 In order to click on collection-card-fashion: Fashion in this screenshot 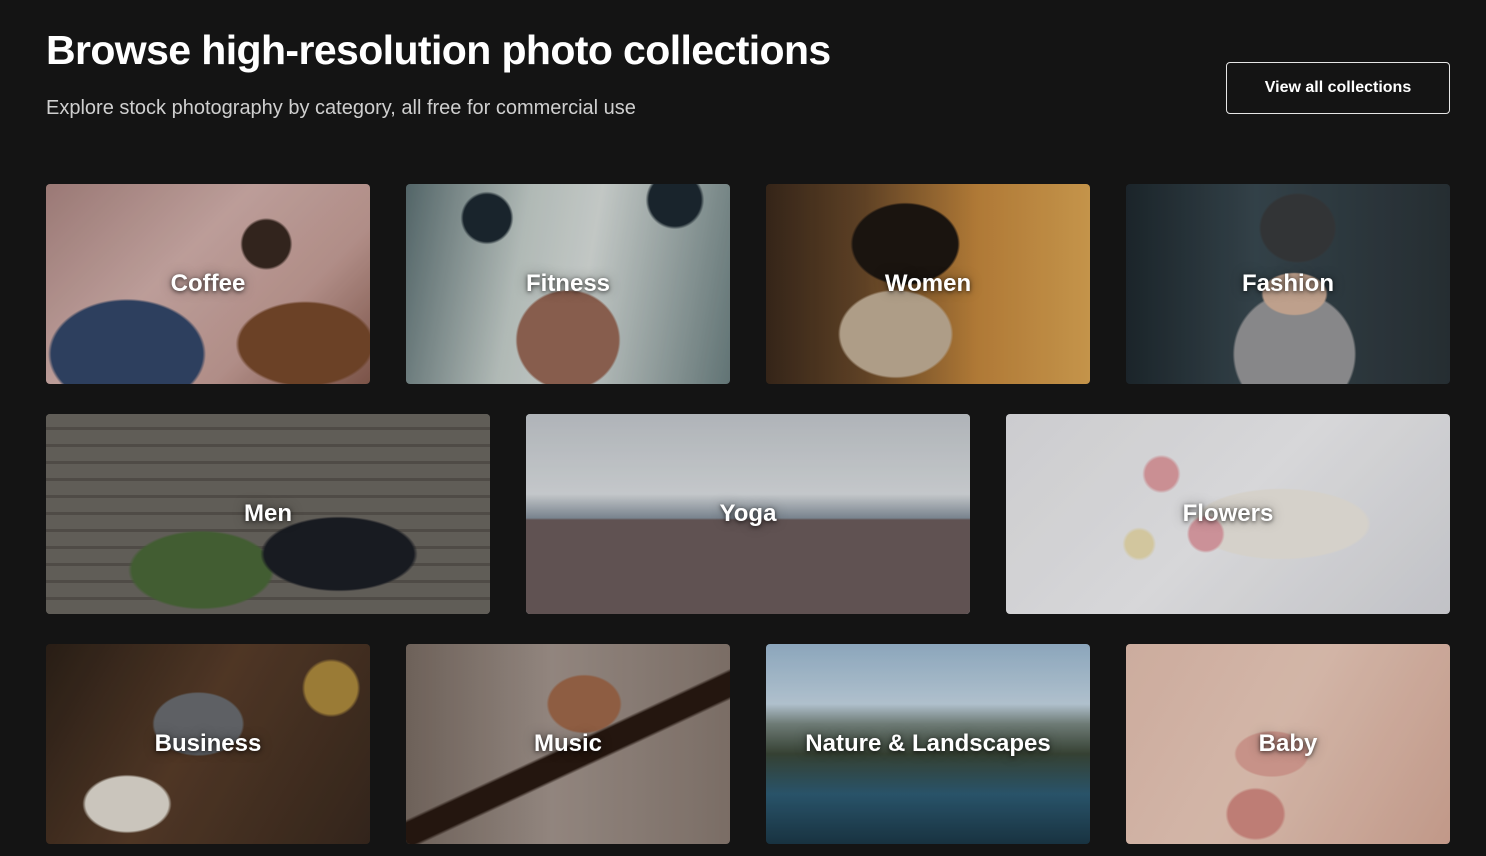, I will do `click(1288, 284)`.